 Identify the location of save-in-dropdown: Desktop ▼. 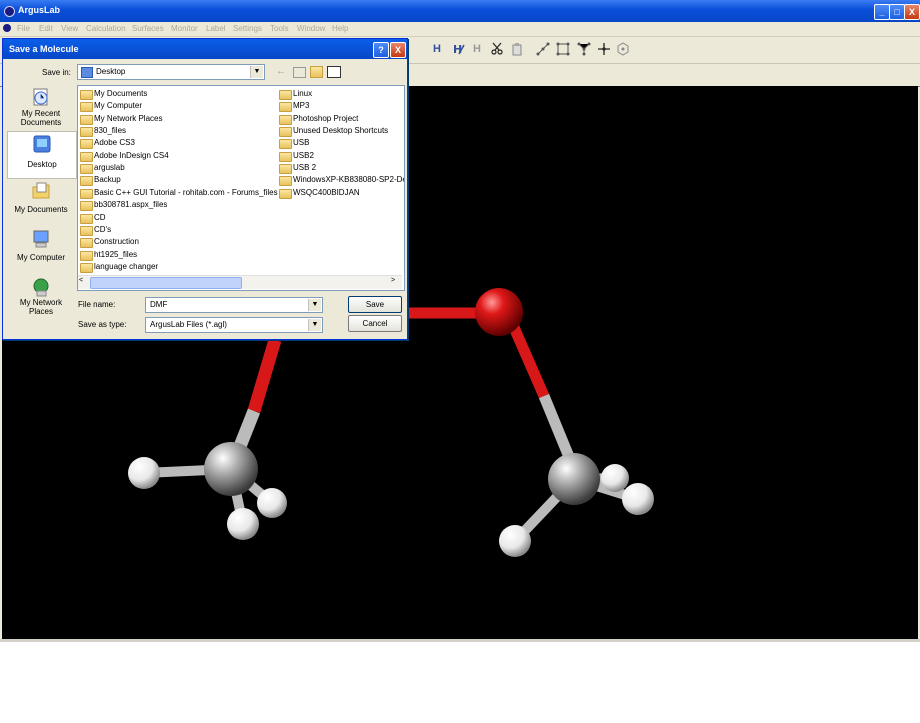
(171, 72).